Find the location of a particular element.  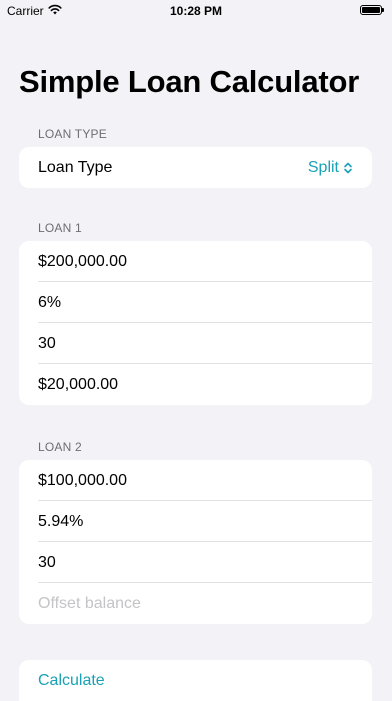

loan1-amount-field: $200,000.00 is located at coordinates (195, 261).